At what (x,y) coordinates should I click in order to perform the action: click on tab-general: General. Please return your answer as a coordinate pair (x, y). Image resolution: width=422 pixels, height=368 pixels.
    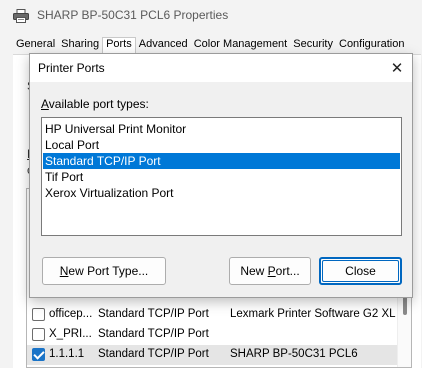
    Looking at the image, I should click on (35, 45).